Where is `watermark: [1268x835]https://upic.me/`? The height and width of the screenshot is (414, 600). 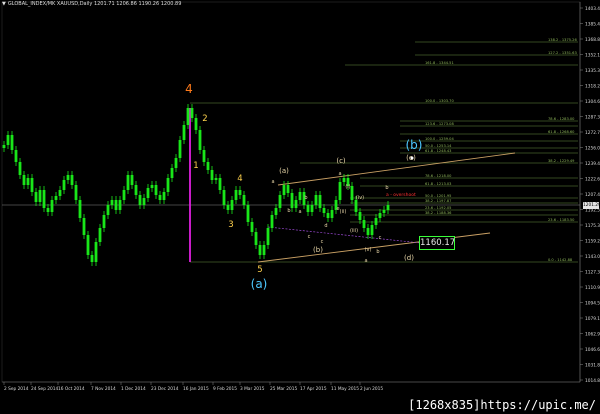 watermark: [1268x835]https://upic.me/ is located at coordinates (502, 405).